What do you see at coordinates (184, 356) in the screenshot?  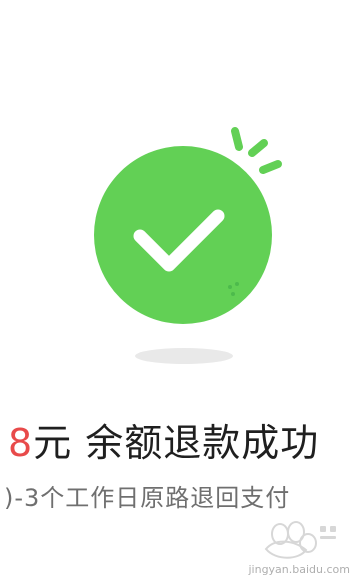 I see `circle-shadow` at bounding box center [184, 356].